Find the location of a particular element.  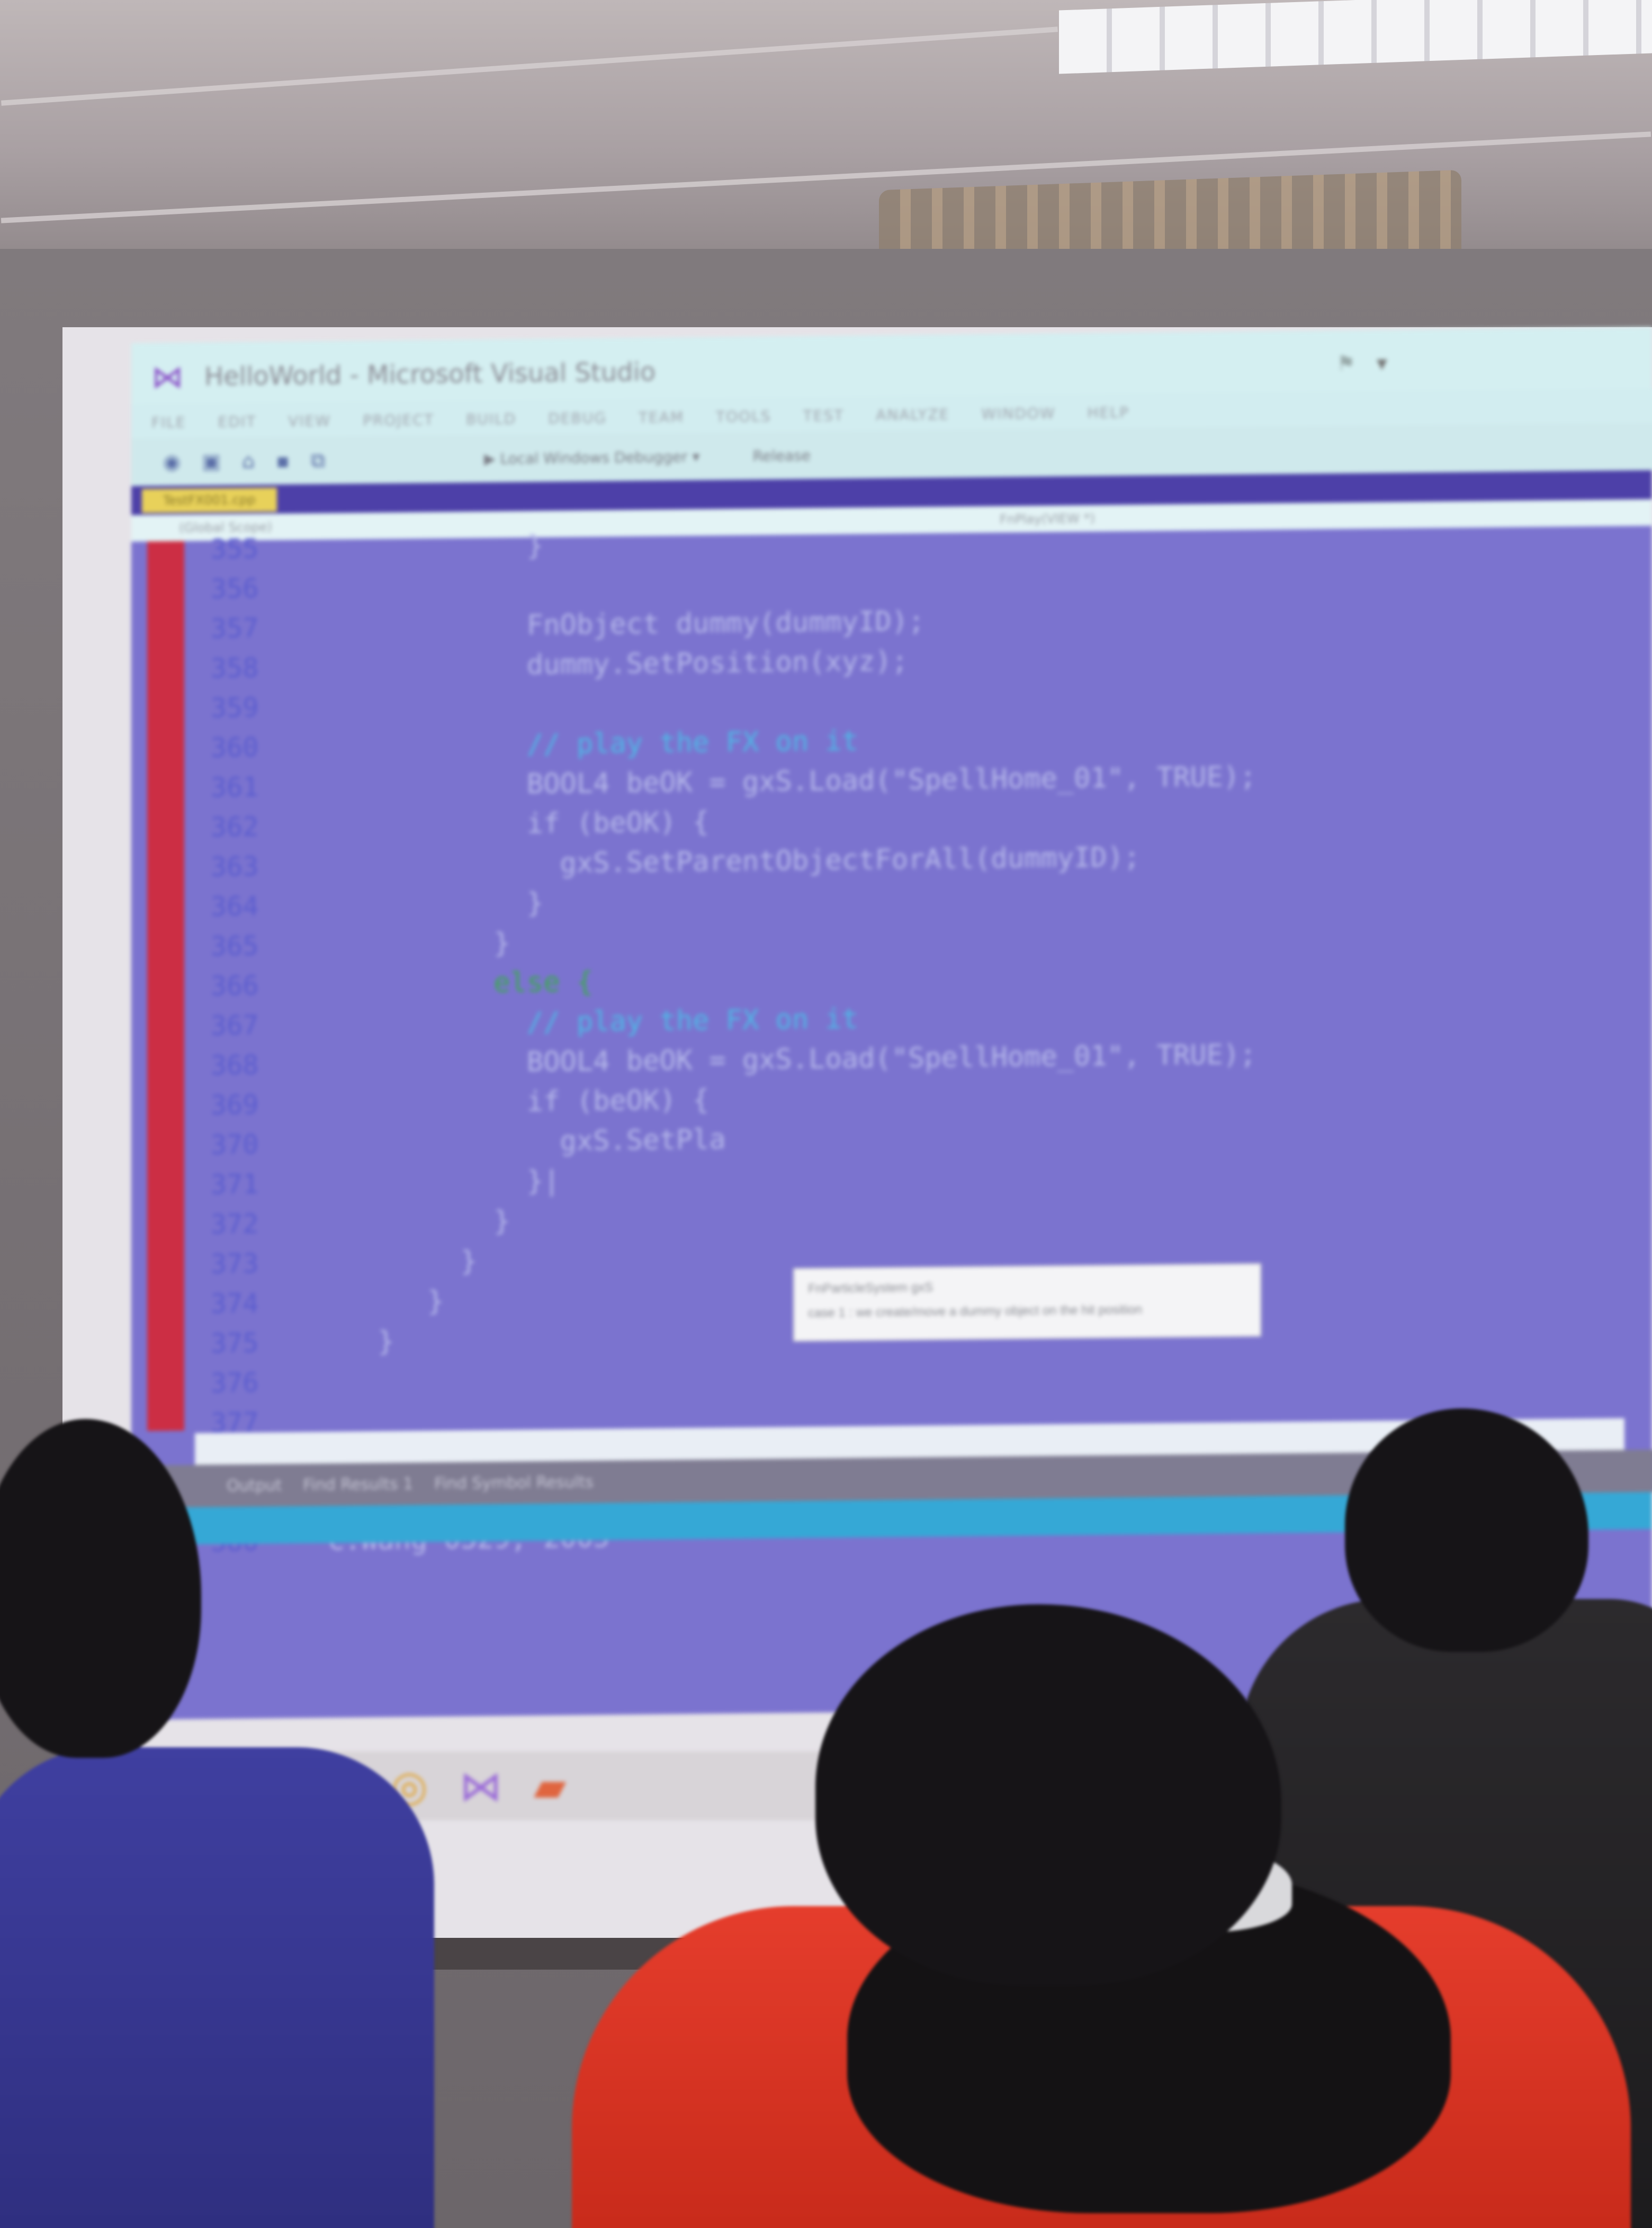

line-number: 376 is located at coordinates (235, 1383).